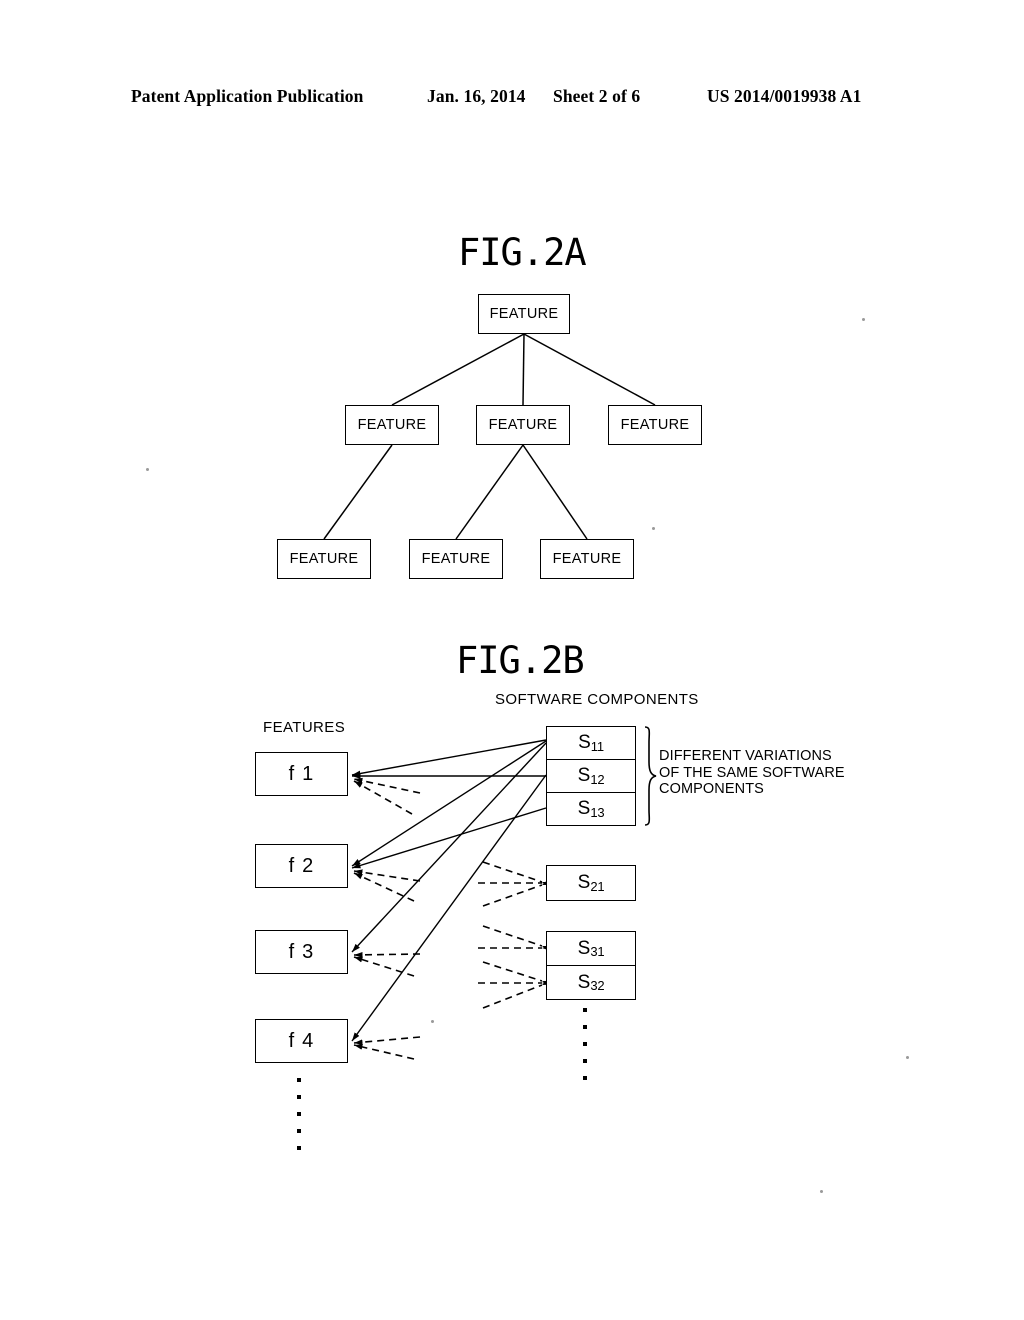 This screenshot has height=1320, width=1024. I want to click on component-cell-s13: S 13, so click(591, 809).